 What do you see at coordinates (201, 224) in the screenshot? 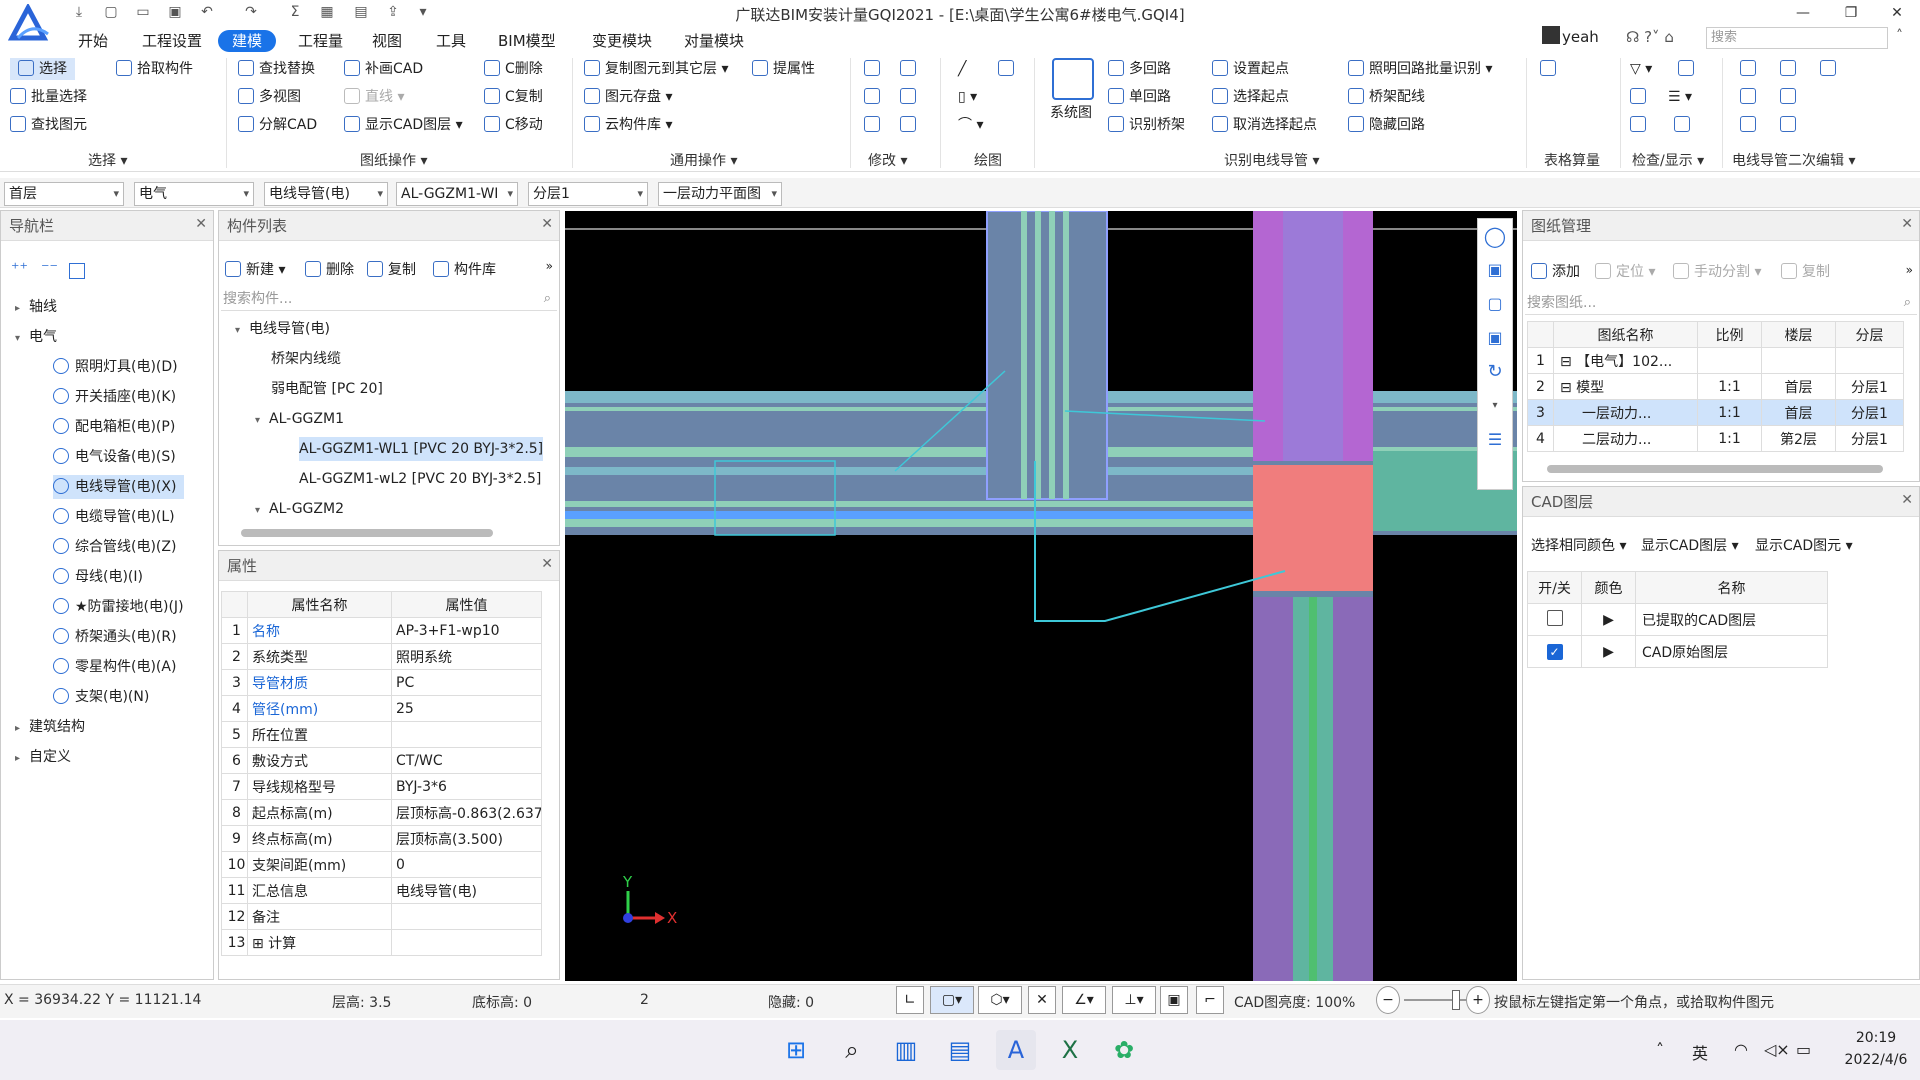
I see `close-icon: ✕` at bounding box center [201, 224].